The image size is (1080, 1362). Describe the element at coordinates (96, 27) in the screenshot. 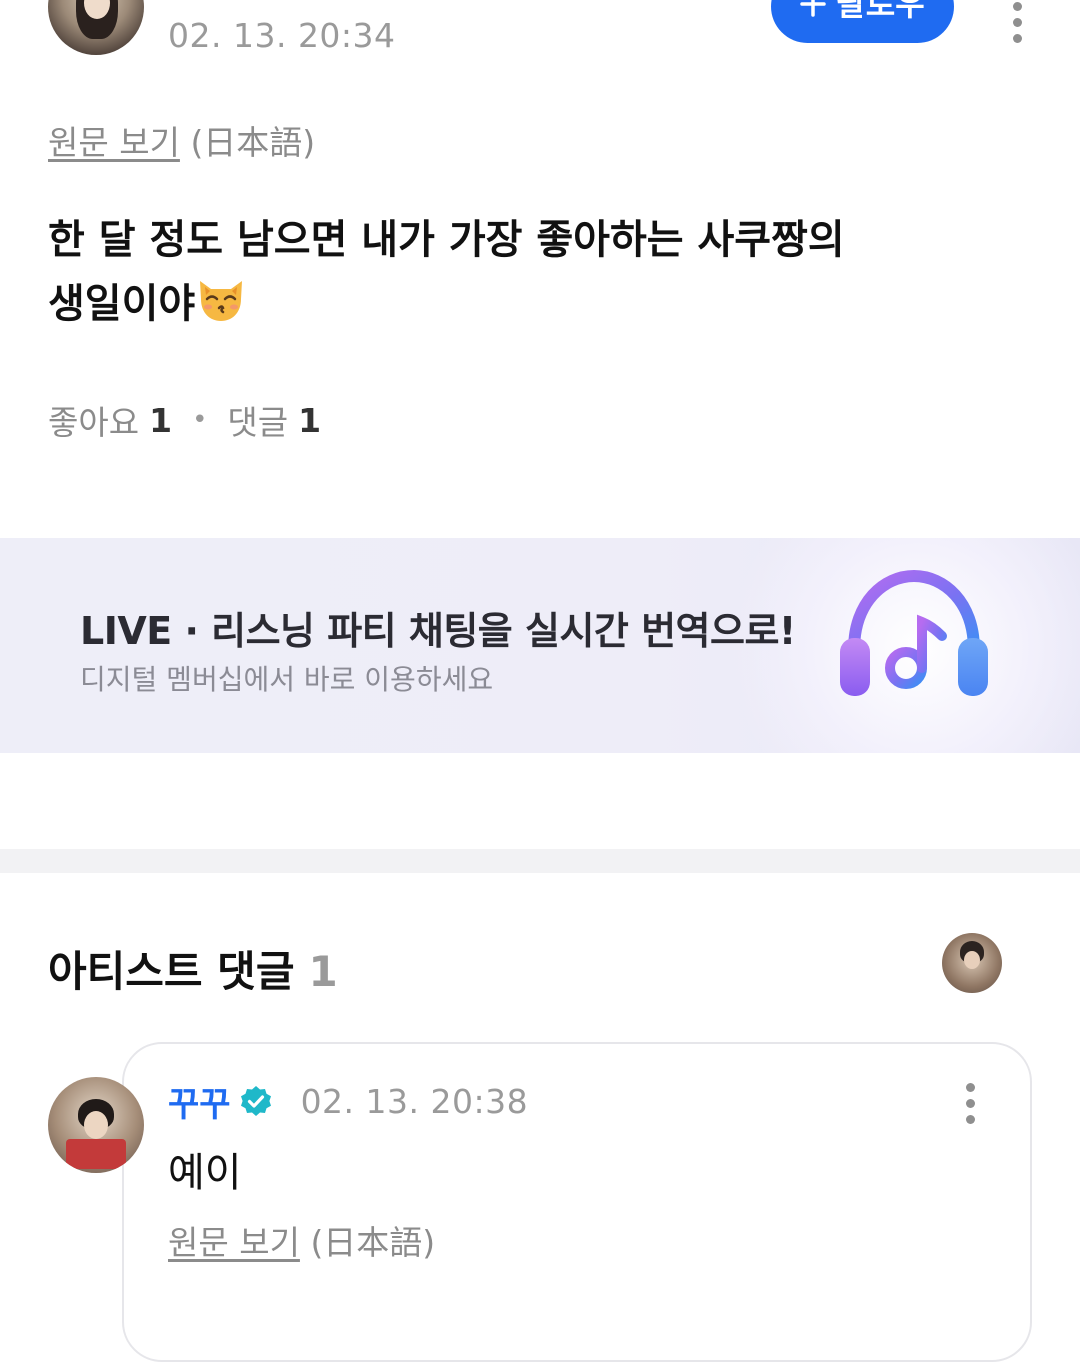

I see `author-avatar` at that location.